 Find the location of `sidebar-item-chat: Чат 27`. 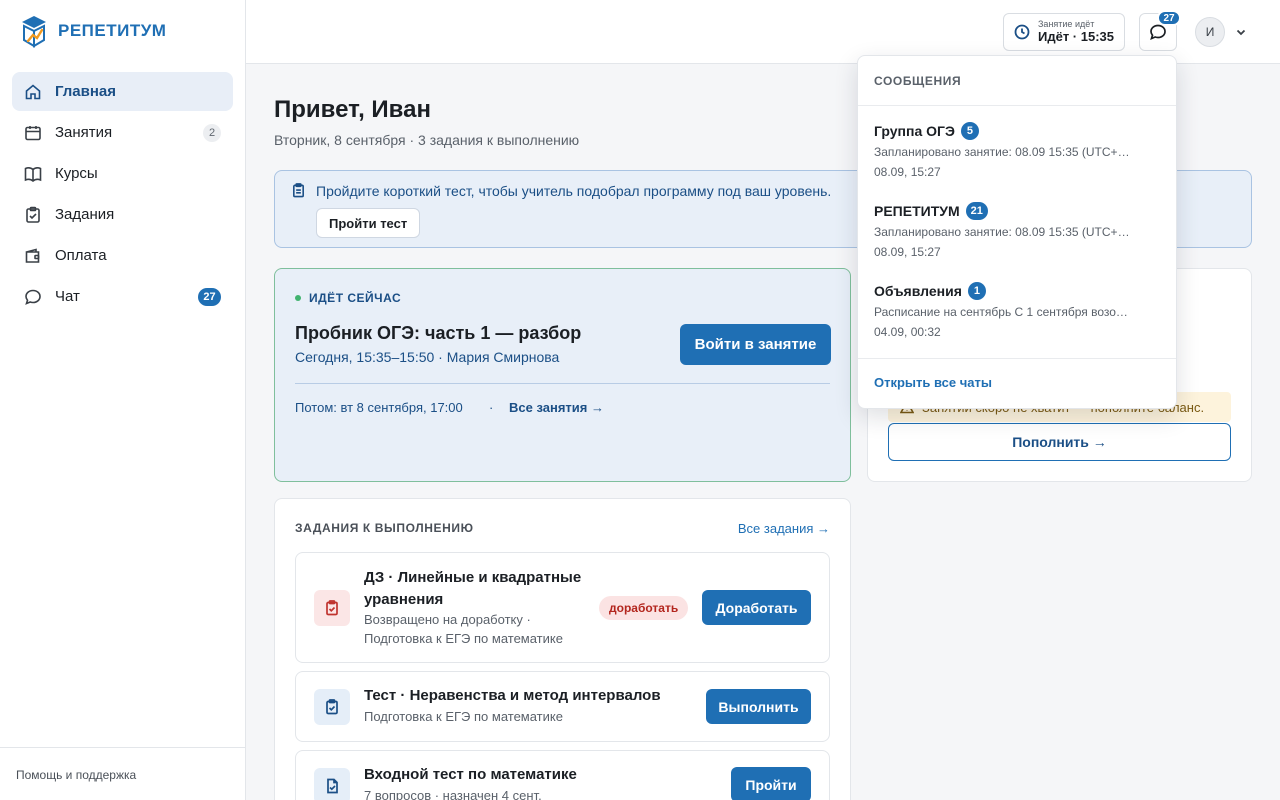

sidebar-item-chat: Чат 27 is located at coordinates (122, 296).